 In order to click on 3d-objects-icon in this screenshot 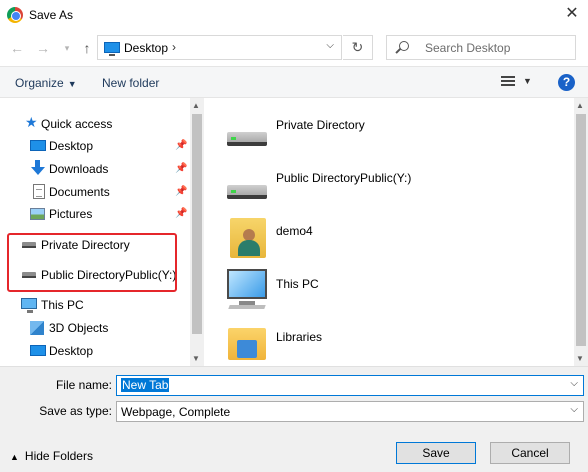, I will do `click(37, 328)`.